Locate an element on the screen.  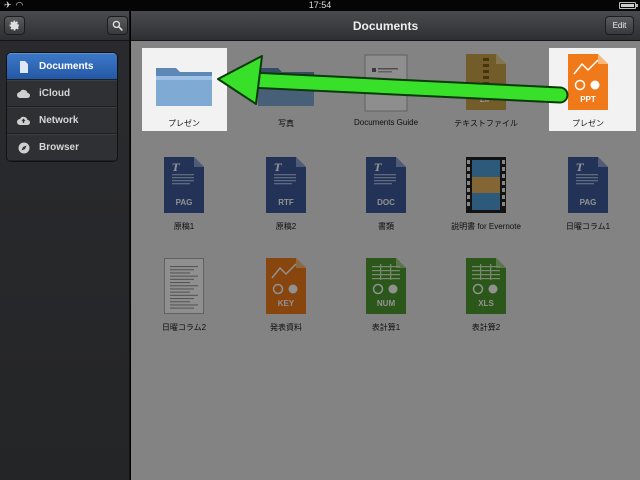
compass-icon is located at coordinates (23, 147).